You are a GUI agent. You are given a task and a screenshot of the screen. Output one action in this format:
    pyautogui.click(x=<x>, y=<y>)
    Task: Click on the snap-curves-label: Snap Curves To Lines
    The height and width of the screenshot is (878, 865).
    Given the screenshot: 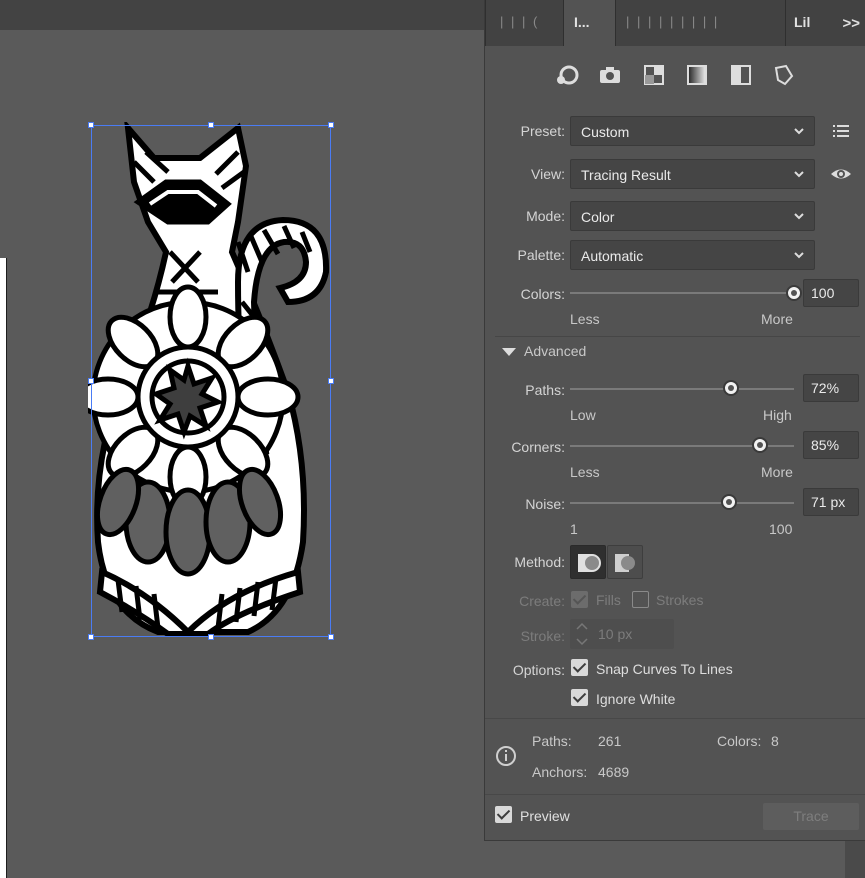 What is the action you would take?
    pyautogui.click(x=664, y=669)
    